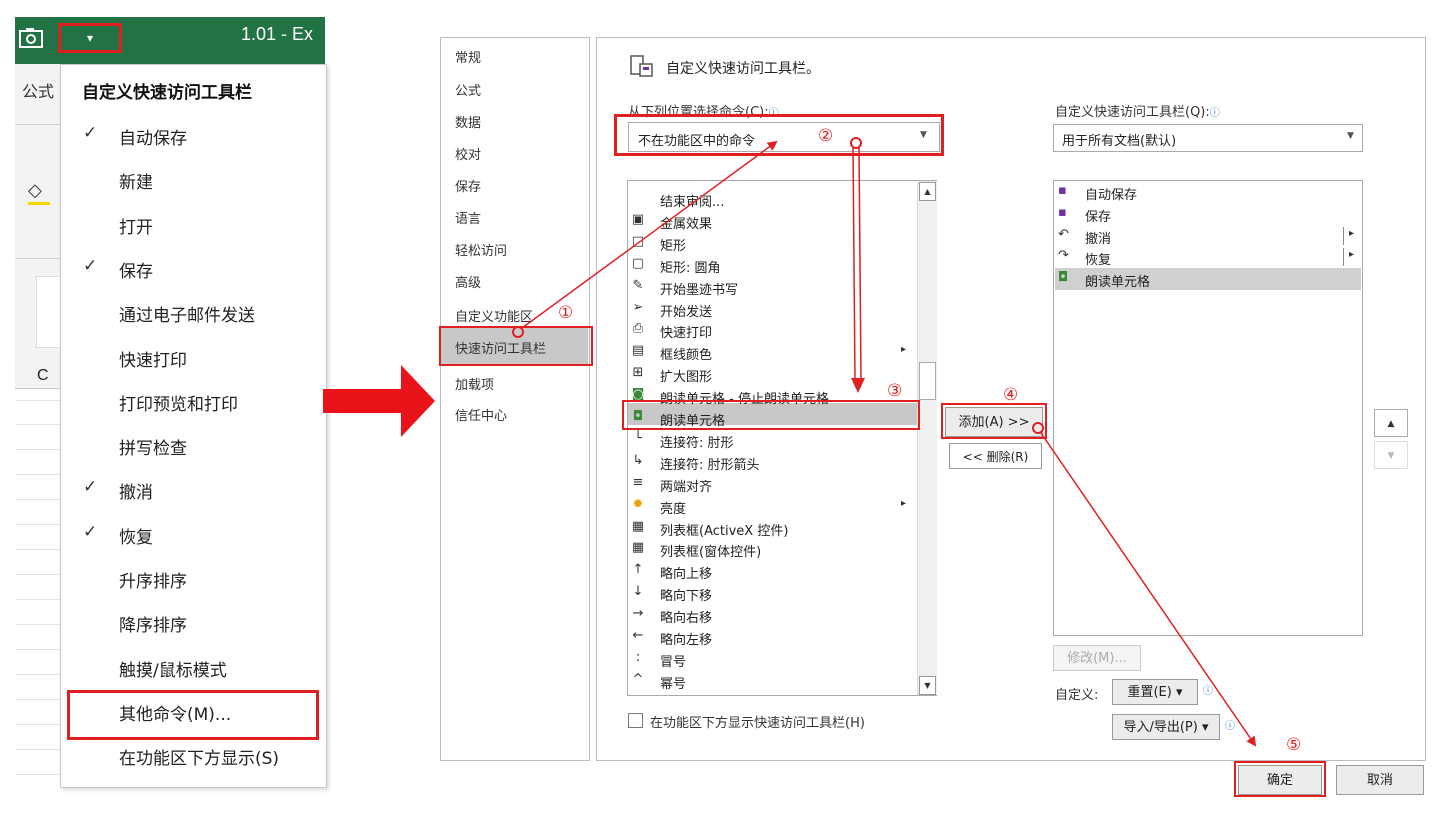 This screenshot has width=1440, height=822. Describe the element at coordinates (995, 456) in the screenshot. I see `remove-button: << 删除(R)` at that location.